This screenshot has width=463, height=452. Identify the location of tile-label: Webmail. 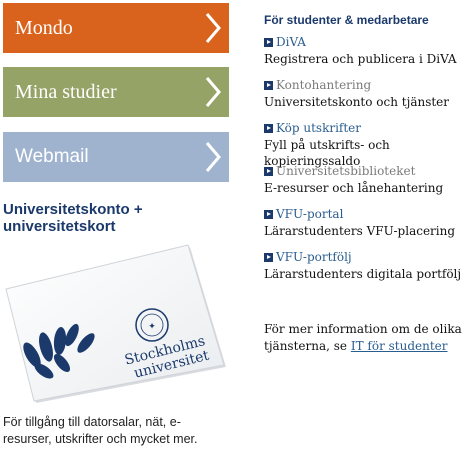
(52, 156).